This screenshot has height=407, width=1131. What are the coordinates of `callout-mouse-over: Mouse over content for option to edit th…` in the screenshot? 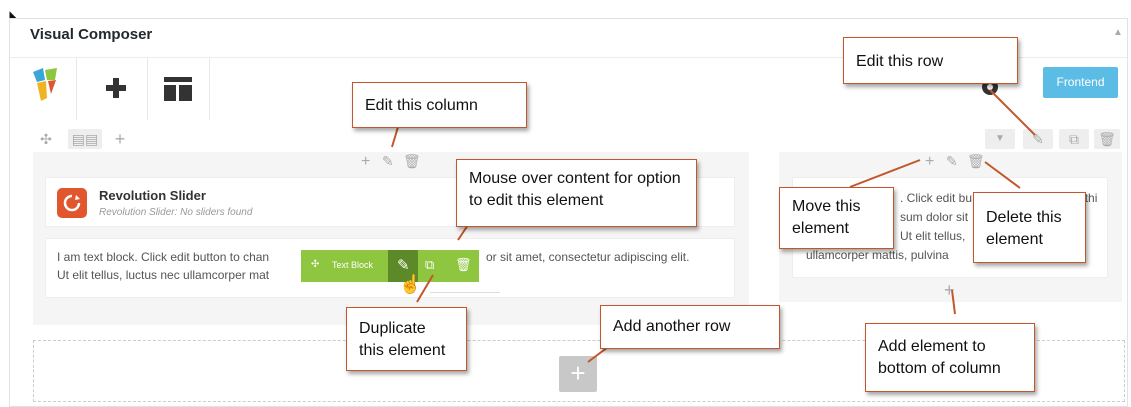 It's located at (576, 193).